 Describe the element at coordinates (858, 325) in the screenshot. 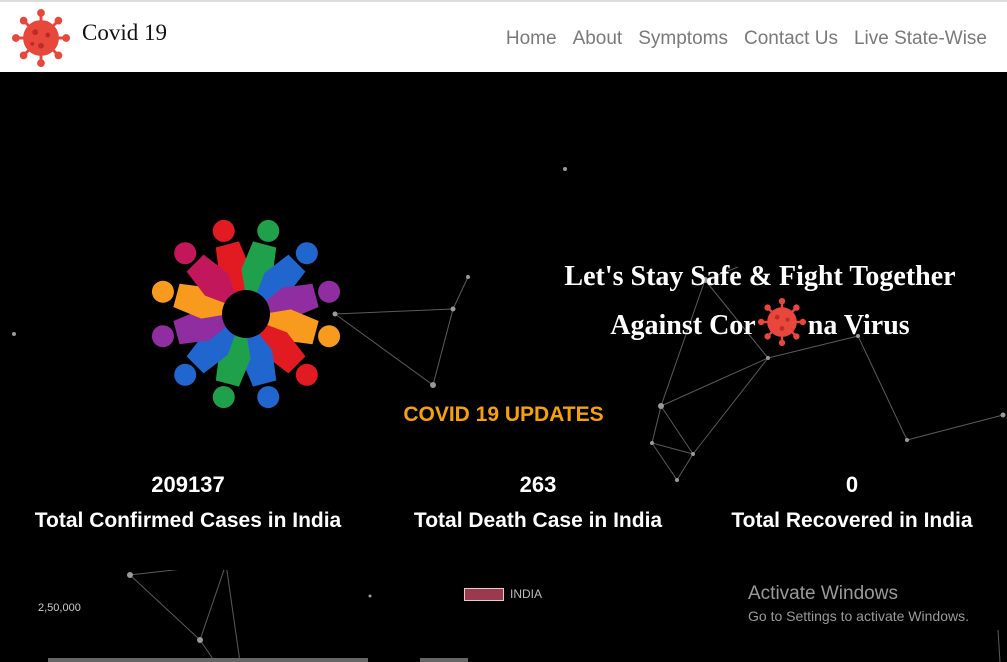

I see `tagline-part-2: na Virus` at that location.